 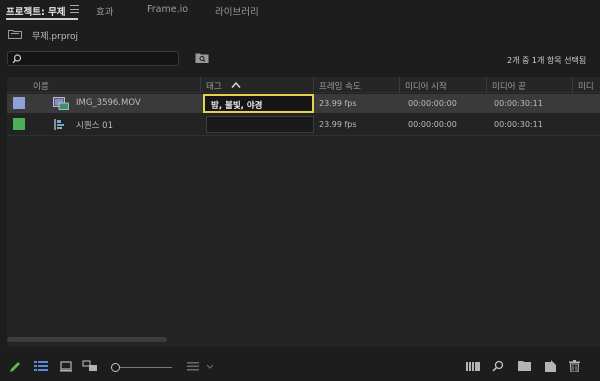 What do you see at coordinates (237, 11) in the screenshot?
I see `tab-libraries: 라이브러리` at bounding box center [237, 11].